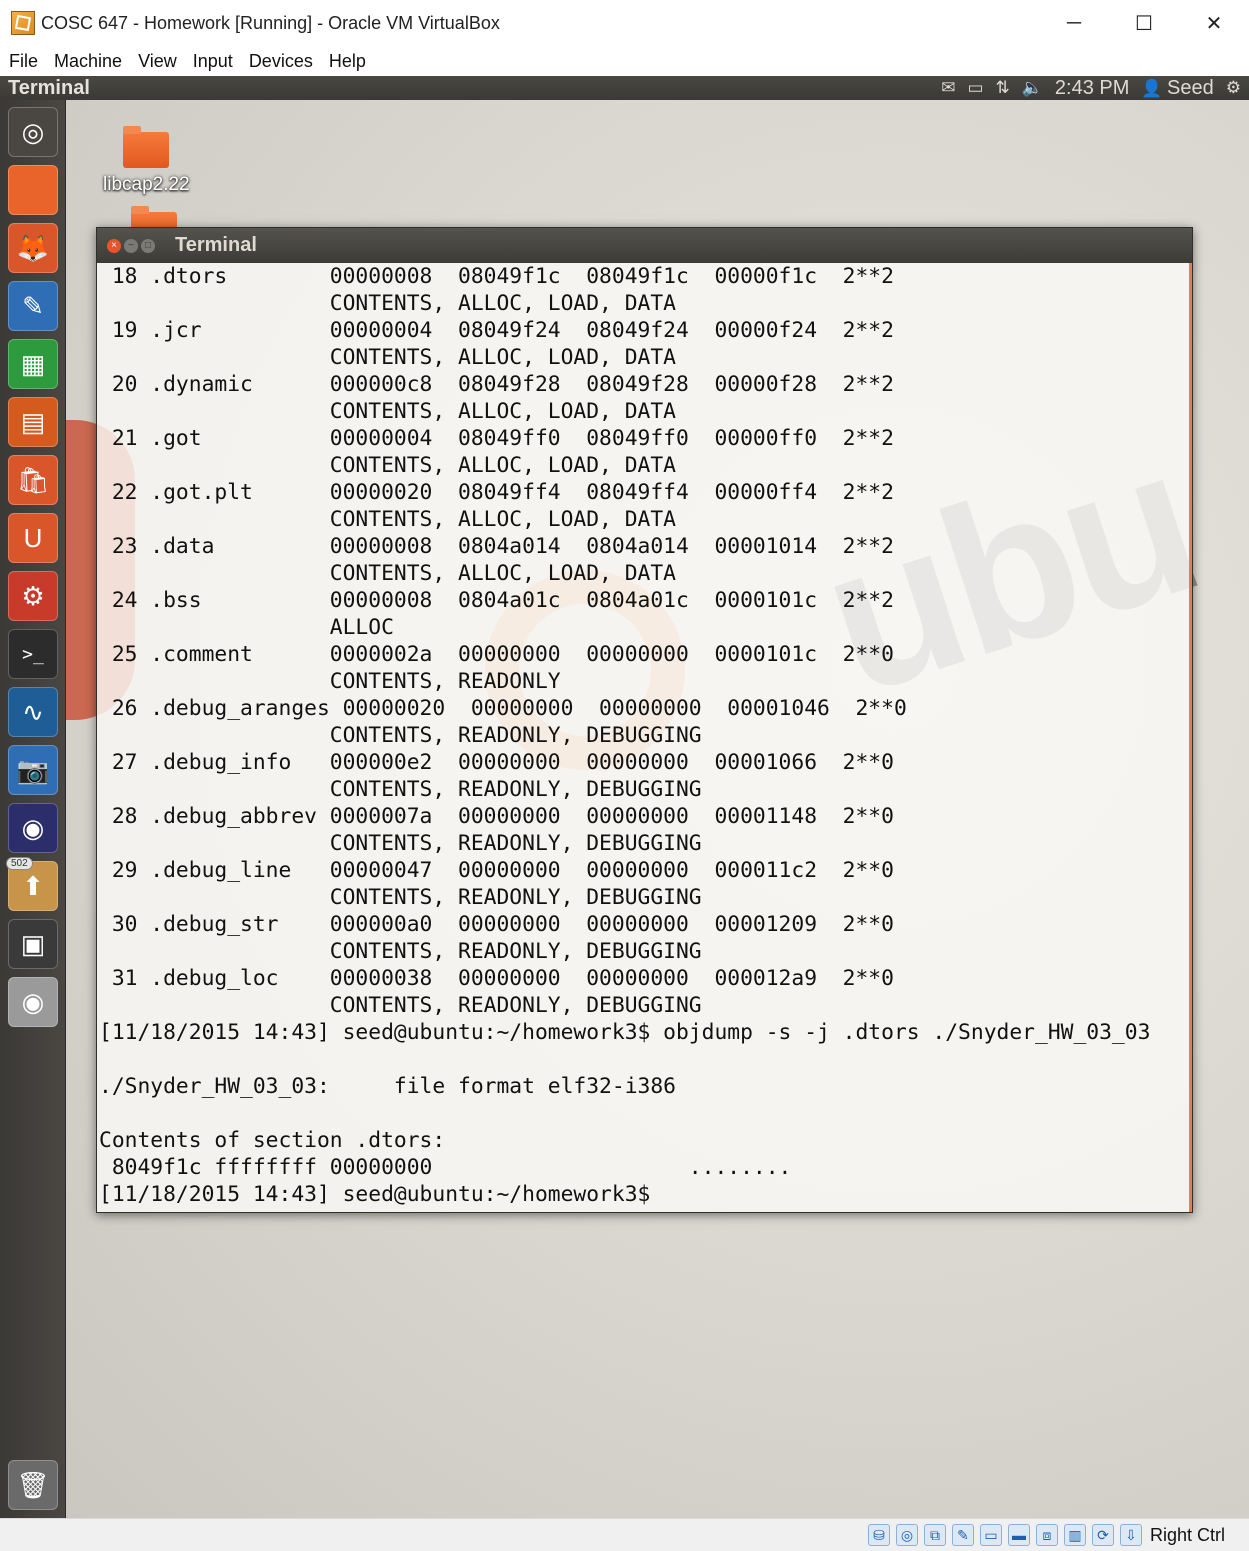 The width and height of the screenshot is (1249, 1551). I want to click on launcher-calc-icon: ▦, so click(33, 364).